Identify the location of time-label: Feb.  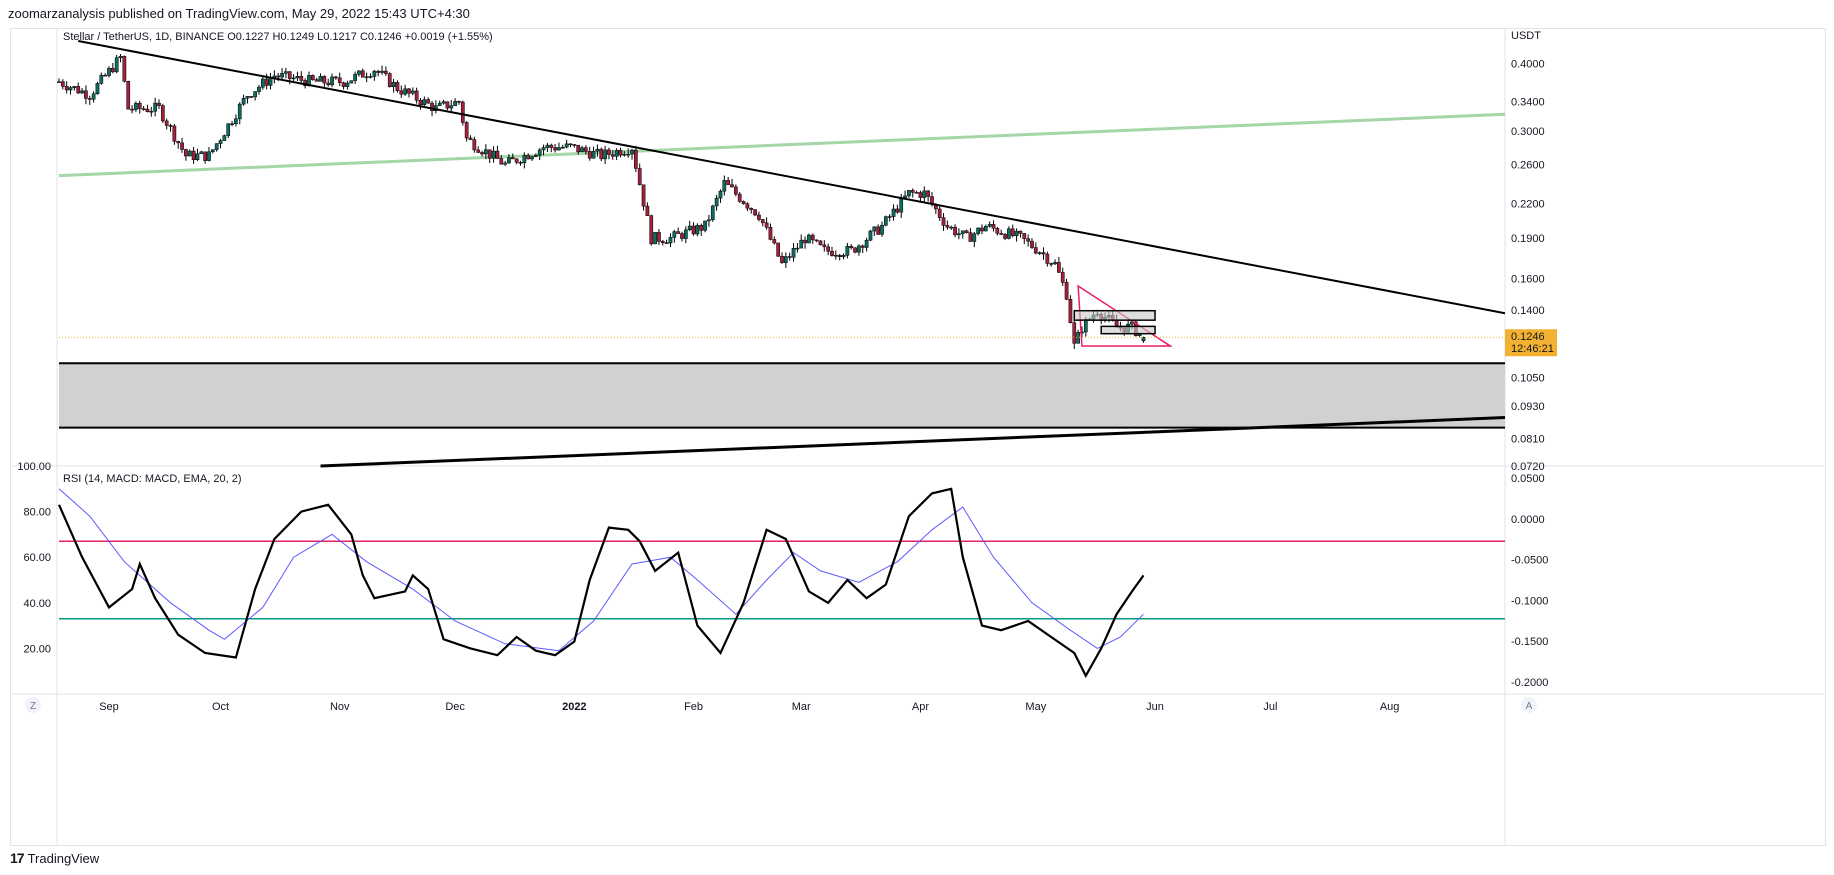
(693, 707).